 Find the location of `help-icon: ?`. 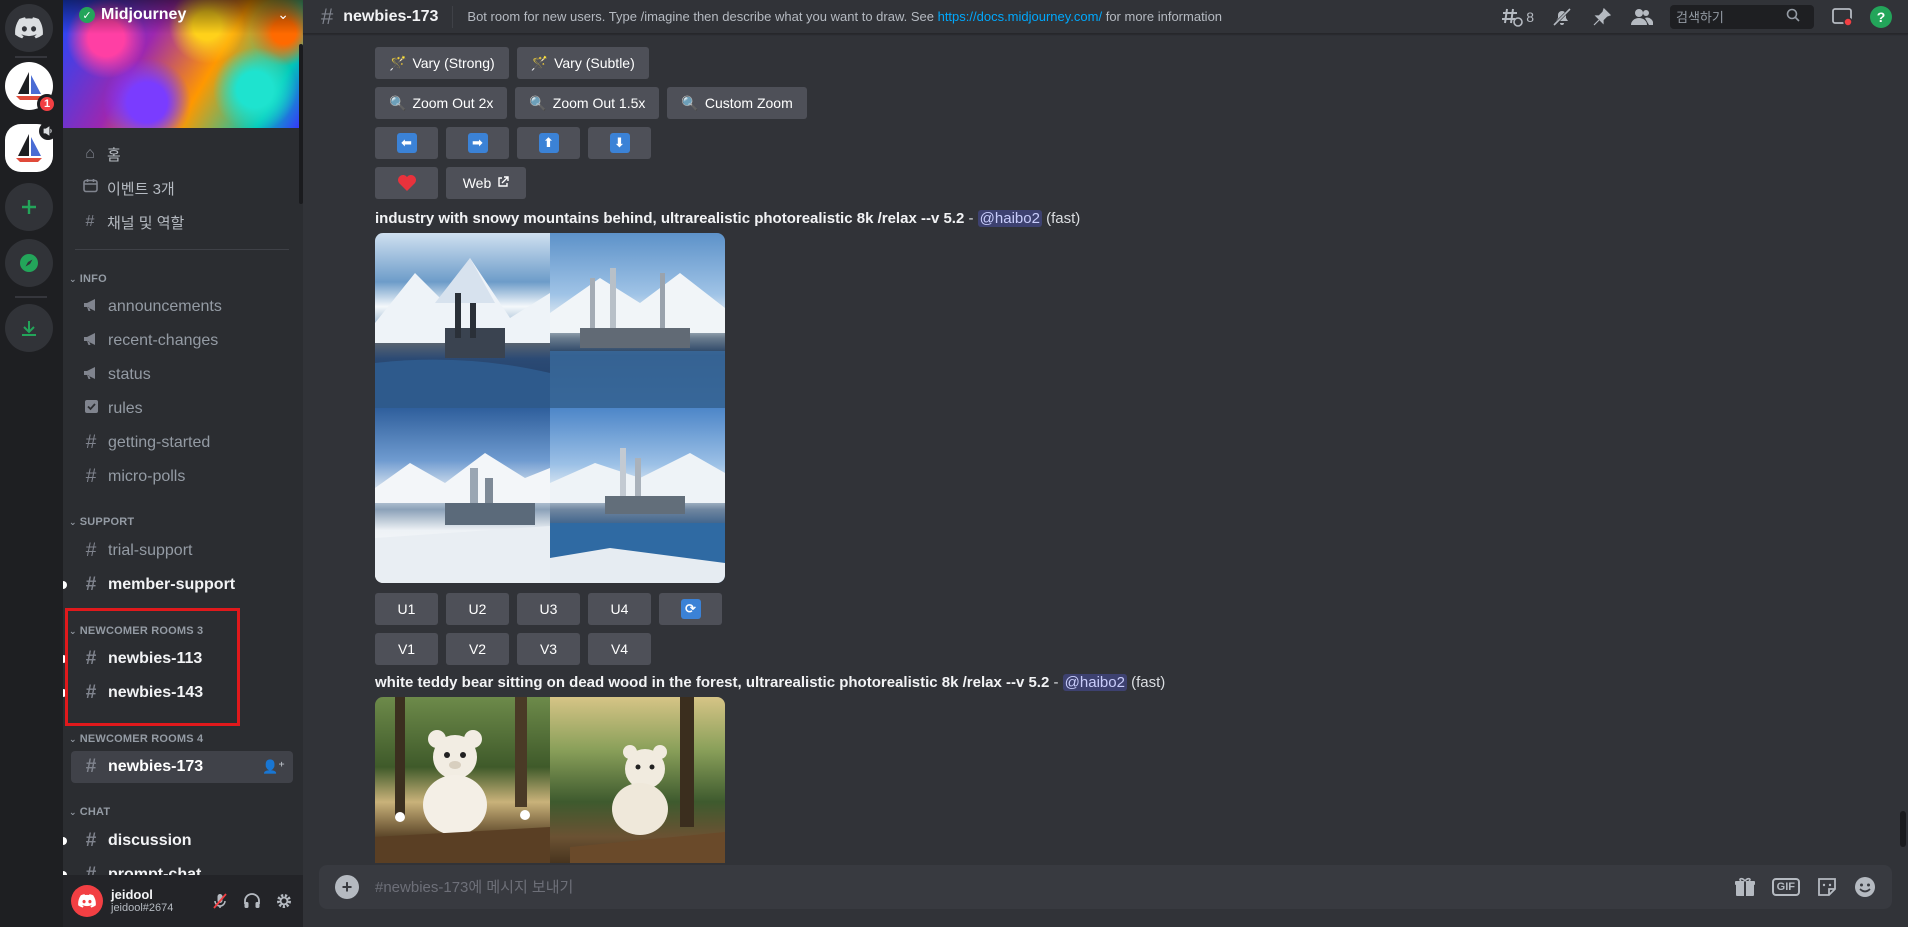

help-icon: ? is located at coordinates (1881, 17).